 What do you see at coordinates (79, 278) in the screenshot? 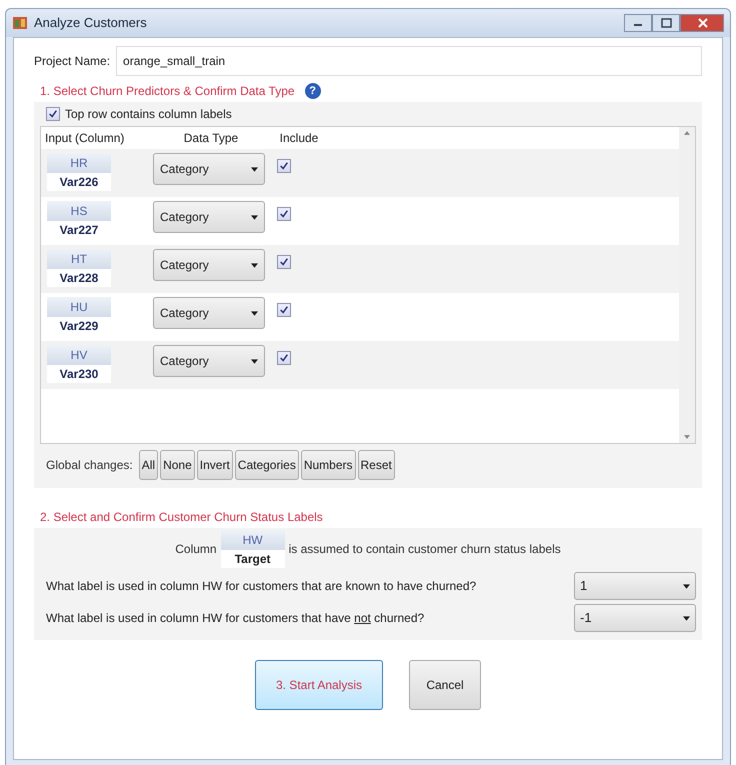
I see `column-name: Var228` at bounding box center [79, 278].